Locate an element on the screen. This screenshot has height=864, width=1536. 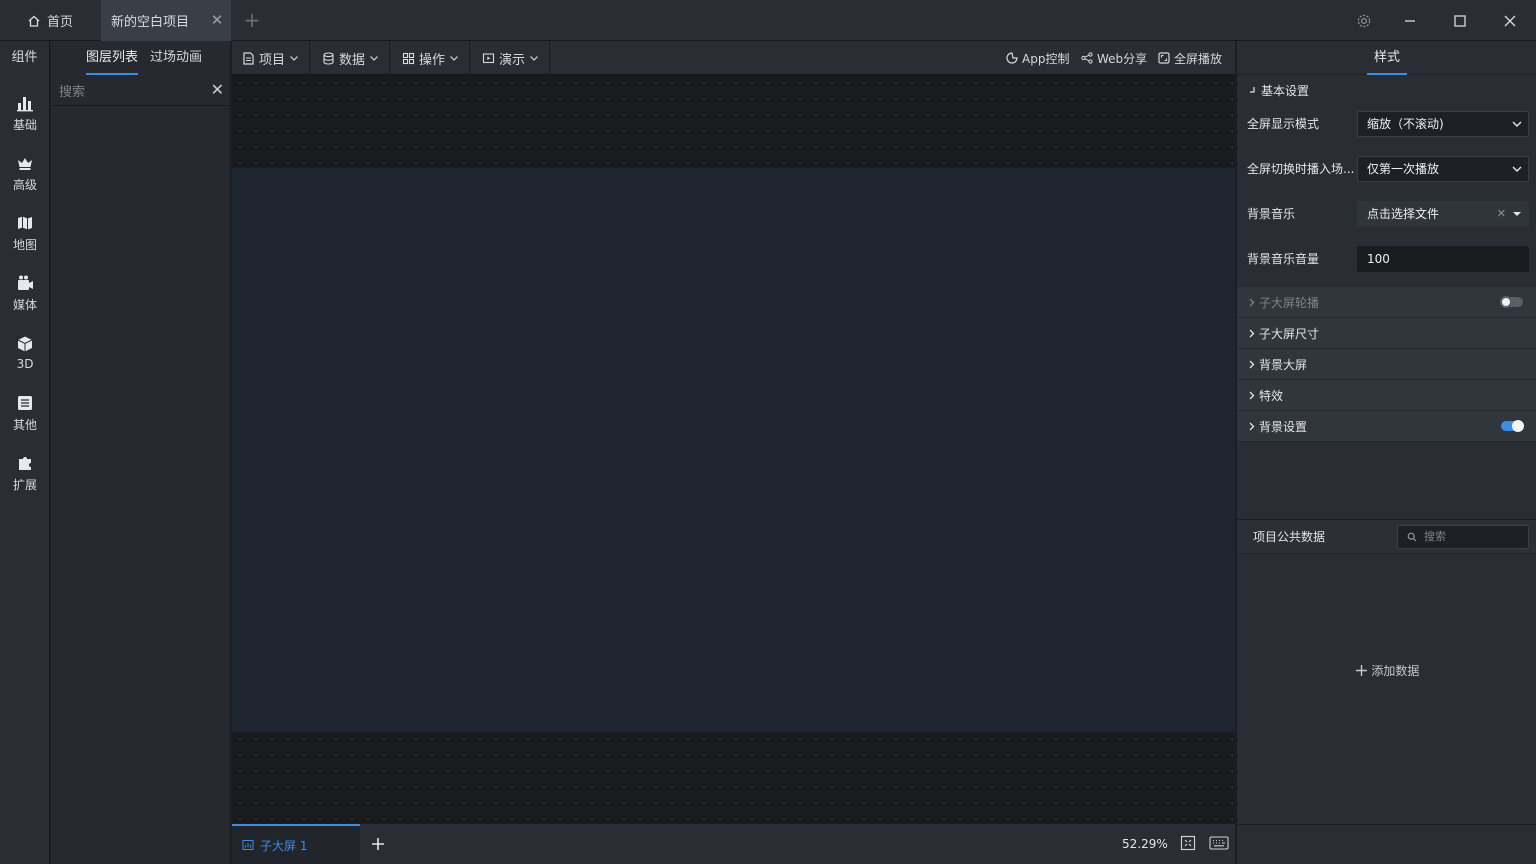
public-data-search-placeholder: 搜索 is located at coordinates (1435, 536).